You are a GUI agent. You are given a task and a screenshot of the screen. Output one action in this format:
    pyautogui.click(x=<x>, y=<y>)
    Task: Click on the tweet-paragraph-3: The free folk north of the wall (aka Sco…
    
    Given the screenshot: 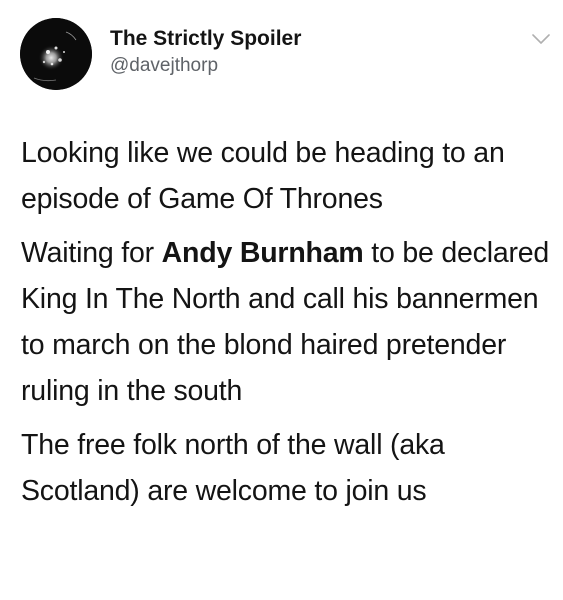 What is the action you would take?
    pyautogui.click(x=233, y=468)
    